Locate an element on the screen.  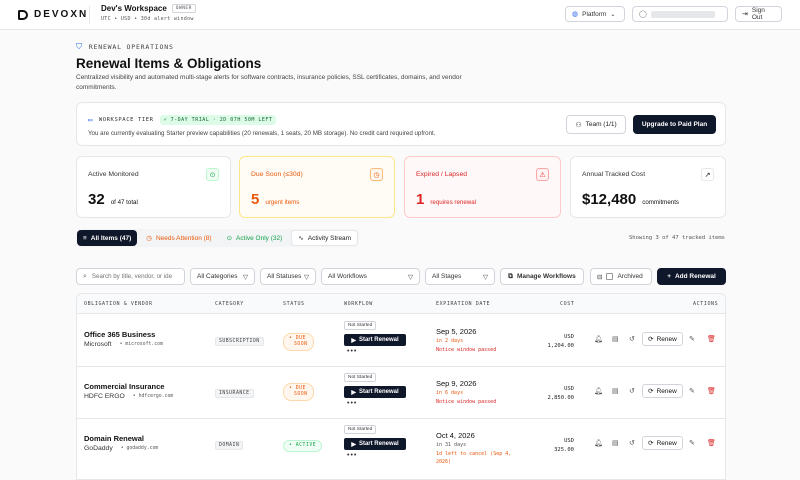
tab-all-items: ≡ All Items (47) is located at coordinates (107, 238).